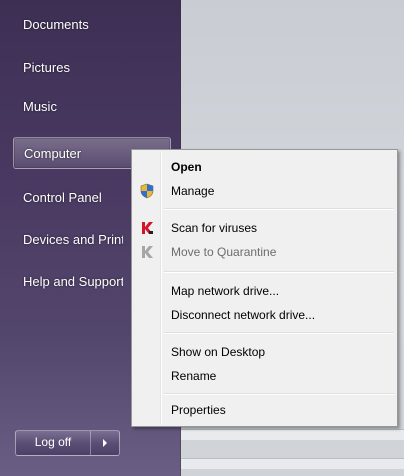 Image resolution: width=404 pixels, height=476 pixels. Describe the element at coordinates (264, 228) in the screenshot. I see `menu-item-scan-for-viruses: Scan for viruses` at that location.